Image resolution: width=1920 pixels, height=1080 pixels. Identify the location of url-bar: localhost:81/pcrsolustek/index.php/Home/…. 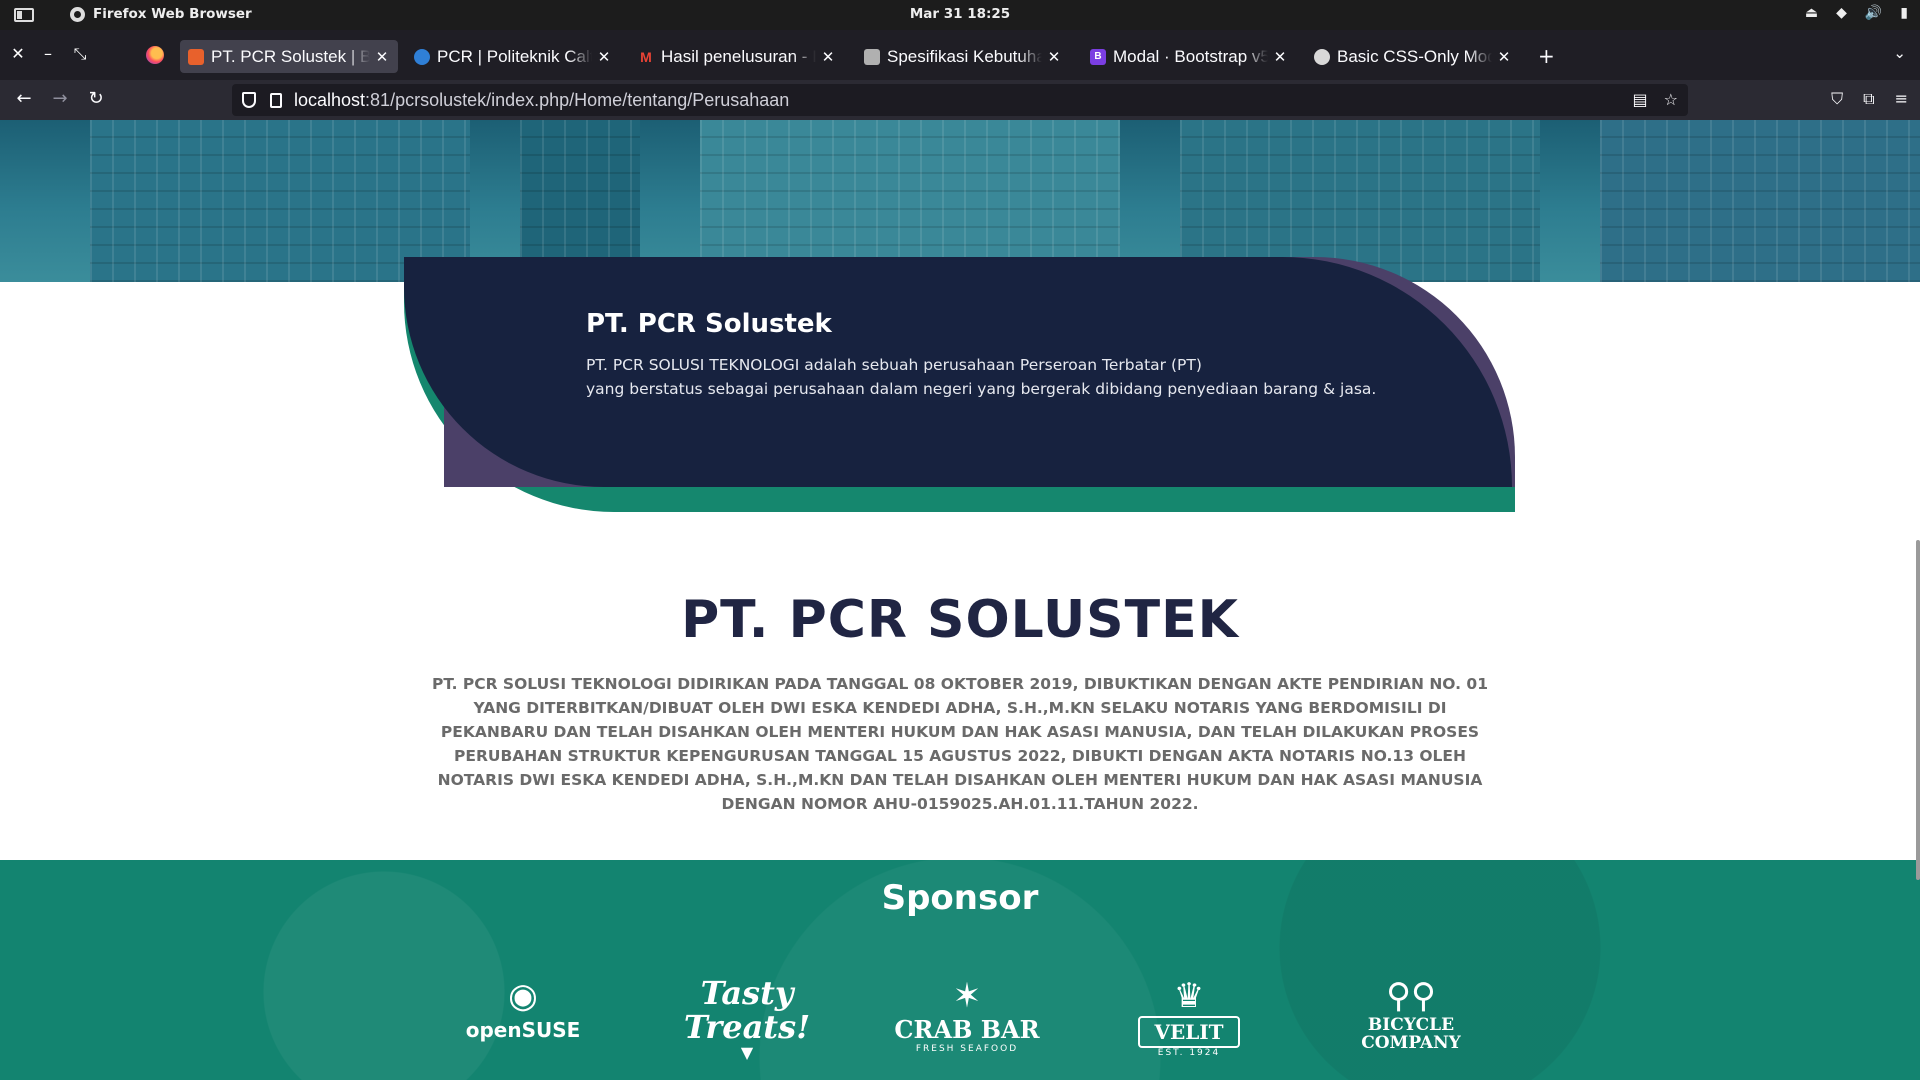
(960, 100).